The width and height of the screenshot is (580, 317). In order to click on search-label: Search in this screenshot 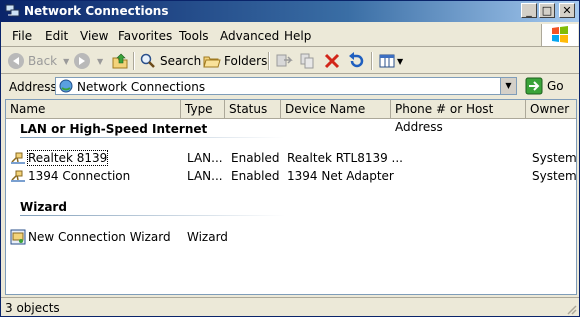, I will do `click(181, 61)`.